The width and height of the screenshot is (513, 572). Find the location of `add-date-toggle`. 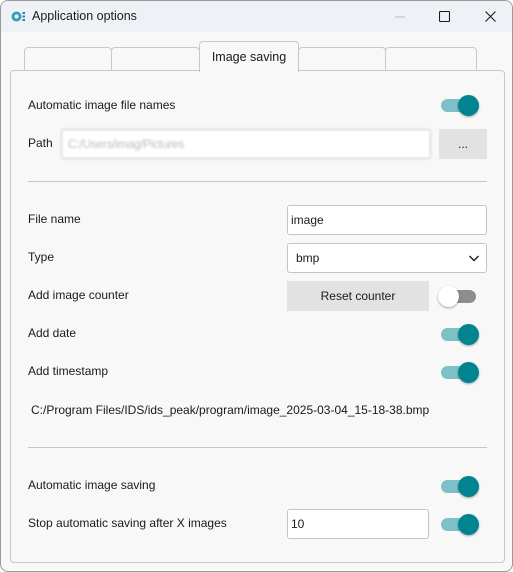

add-date-toggle is located at coordinates (459, 334).